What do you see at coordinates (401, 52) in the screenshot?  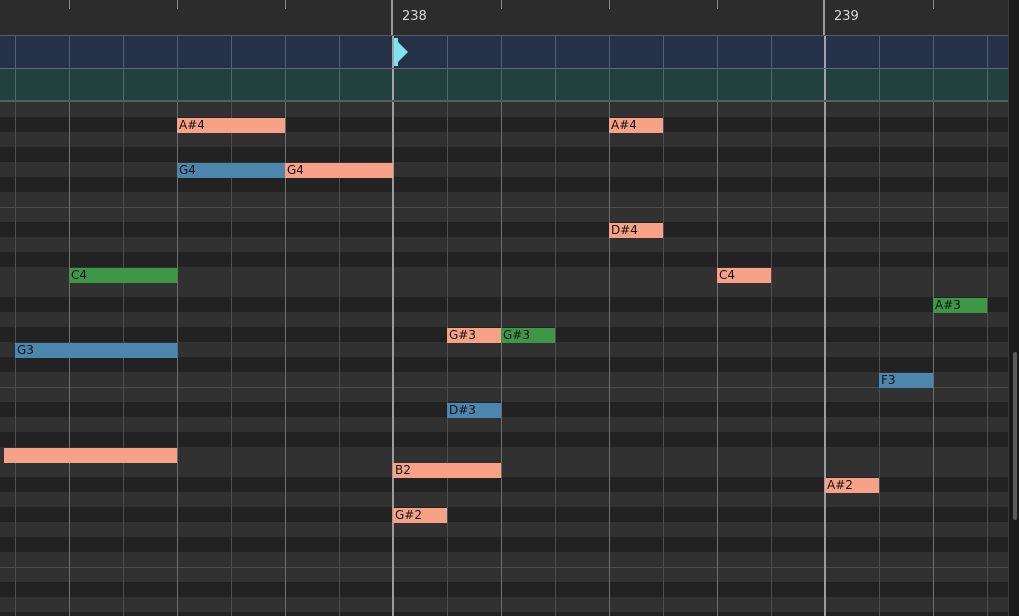 I see `playhead-arrow-icon` at bounding box center [401, 52].